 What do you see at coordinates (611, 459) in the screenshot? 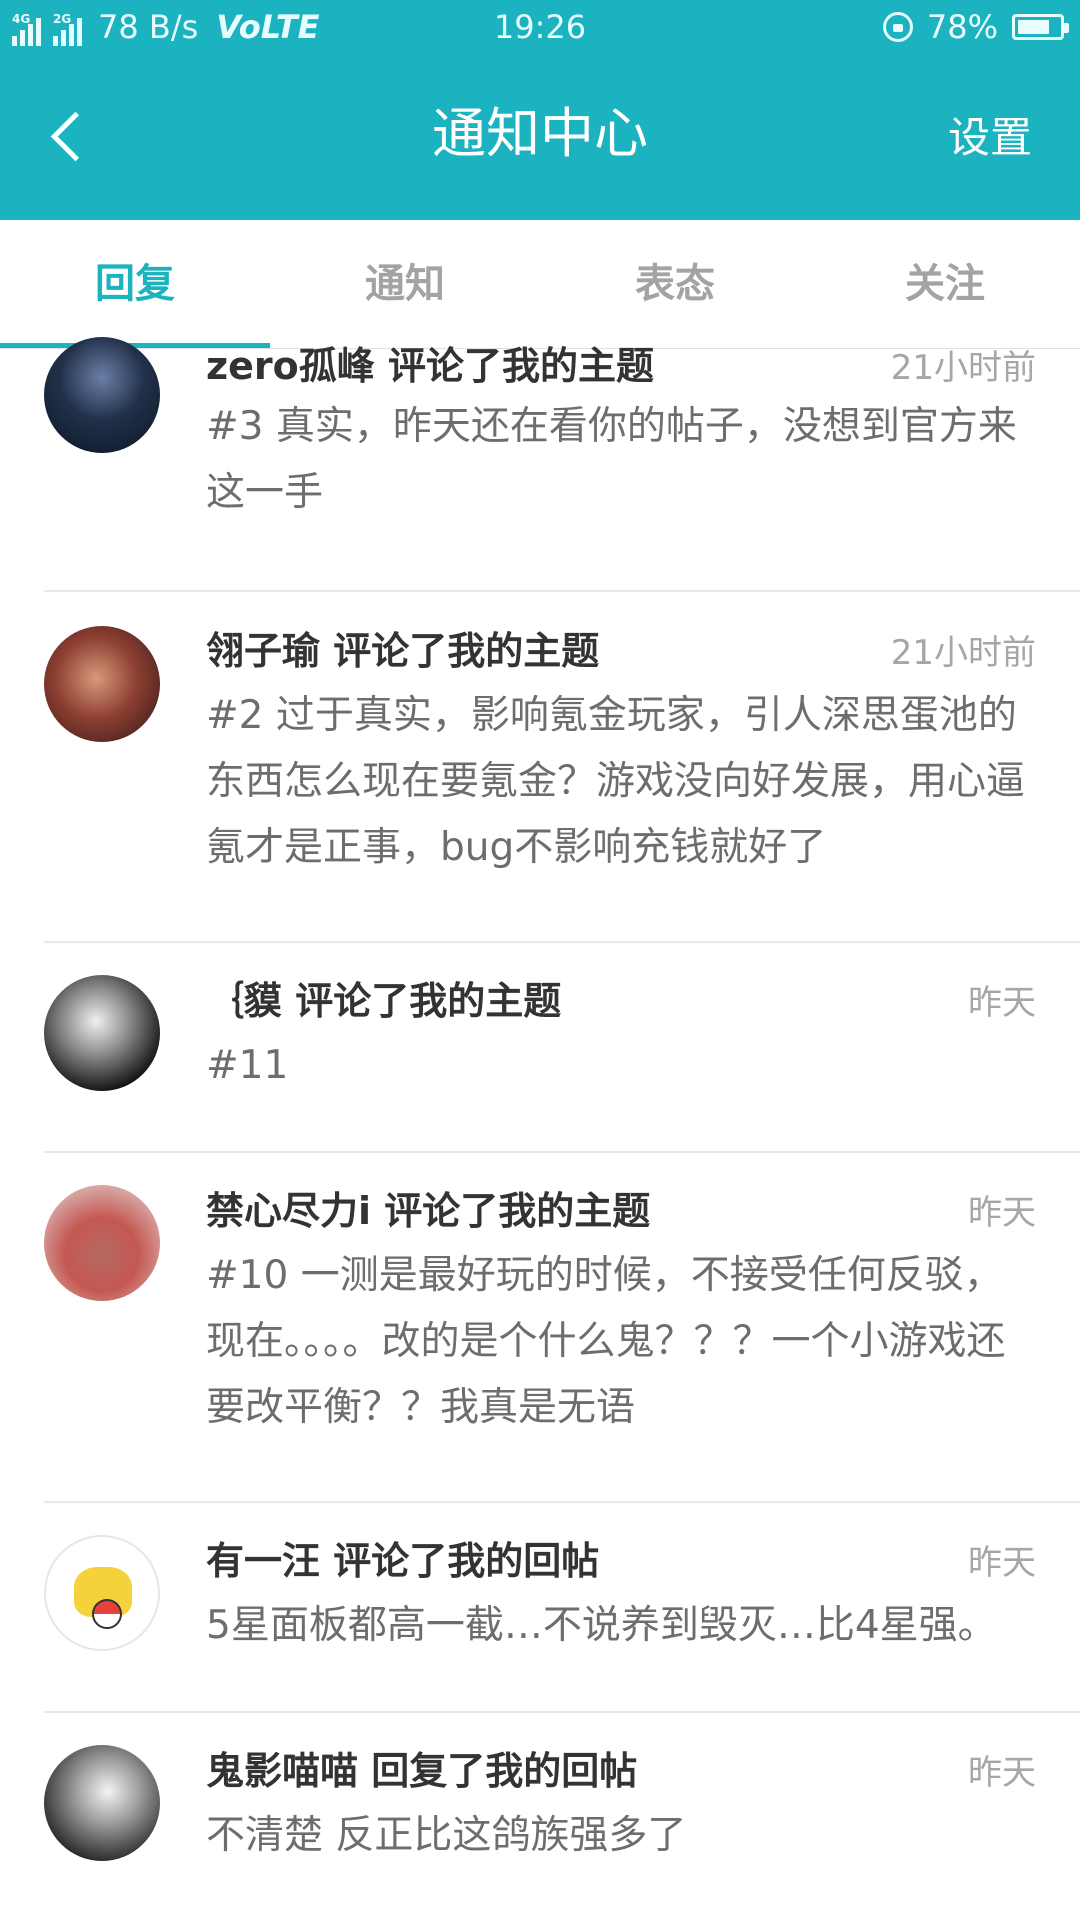
I see `notification-message: #3 真实，昨天还在看你的帖子，没想到官方来这一手` at bounding box center [611, 459].